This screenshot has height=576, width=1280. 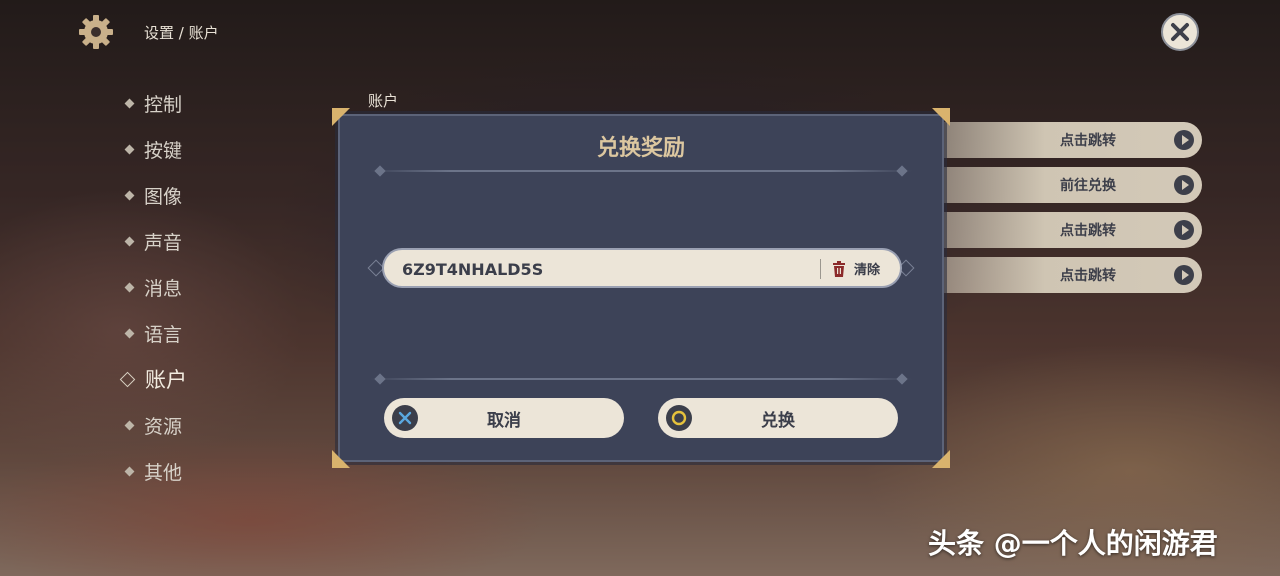 I want to click on redeem-label: 兑换, so click(x=778, y=420).